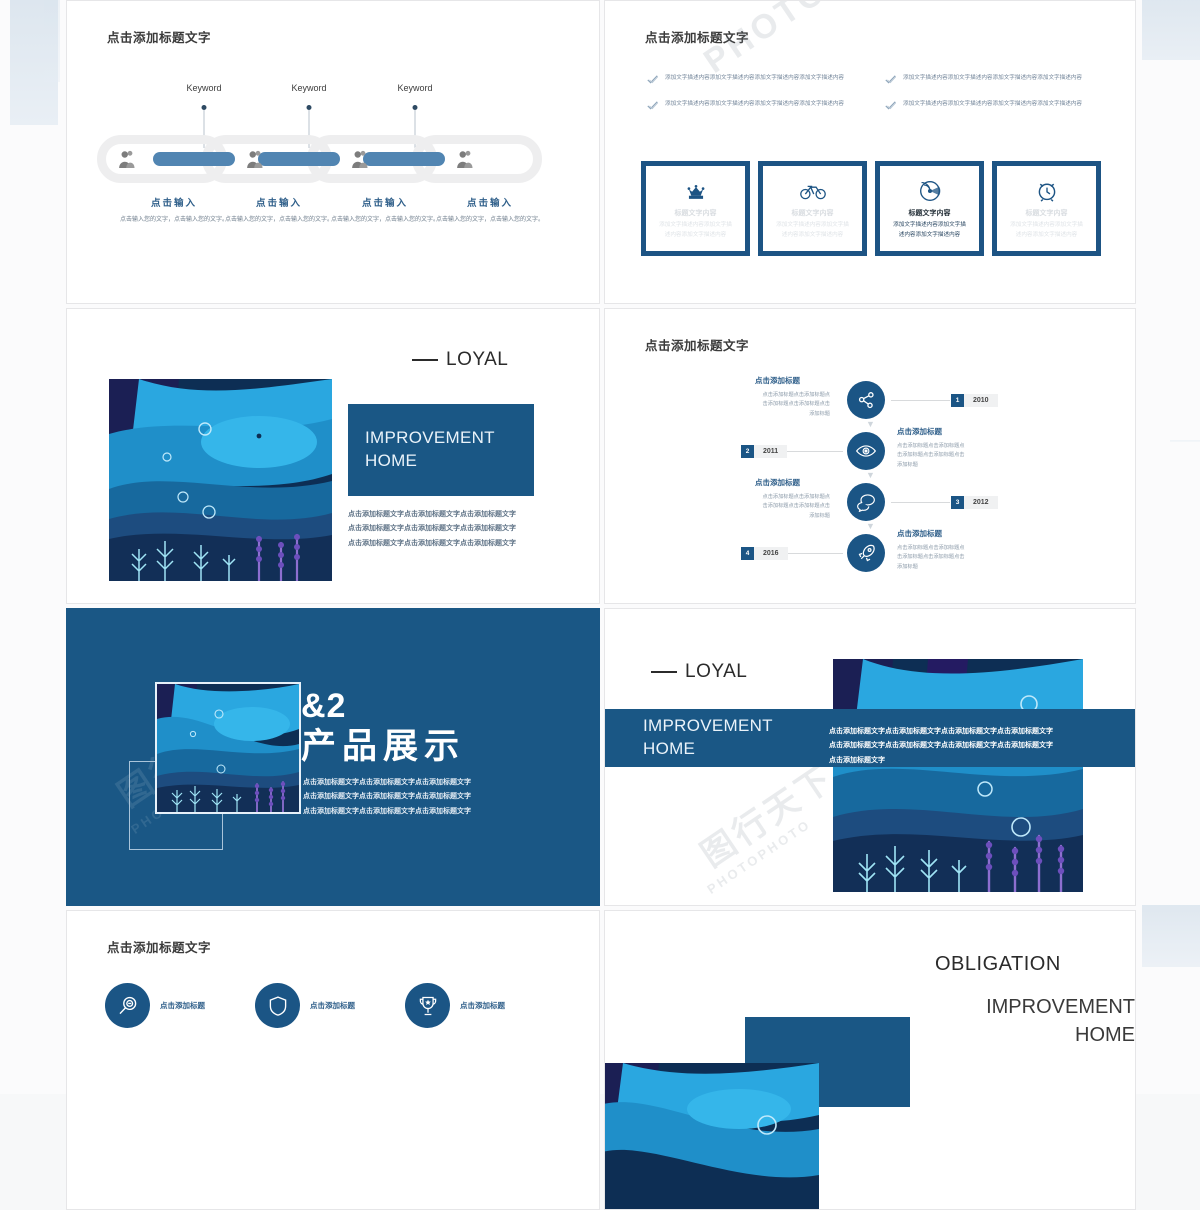 The image size is (1200, 1210). Describe the element at coordinates (696, 191) in the screenshot. I see `crown-icon` at that location.